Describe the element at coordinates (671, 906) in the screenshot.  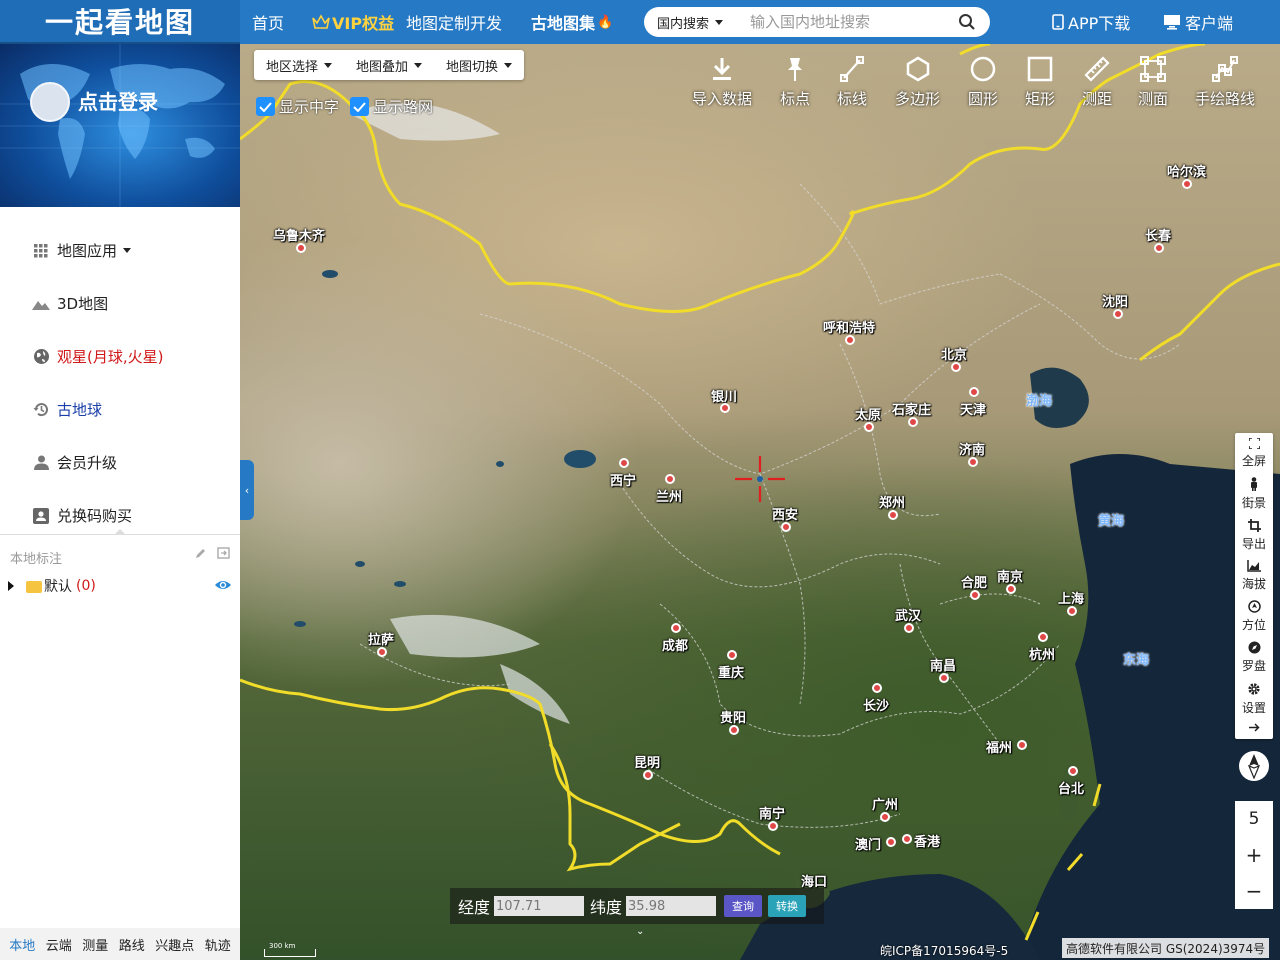
I see `latitude-input: 35.98` at that location.